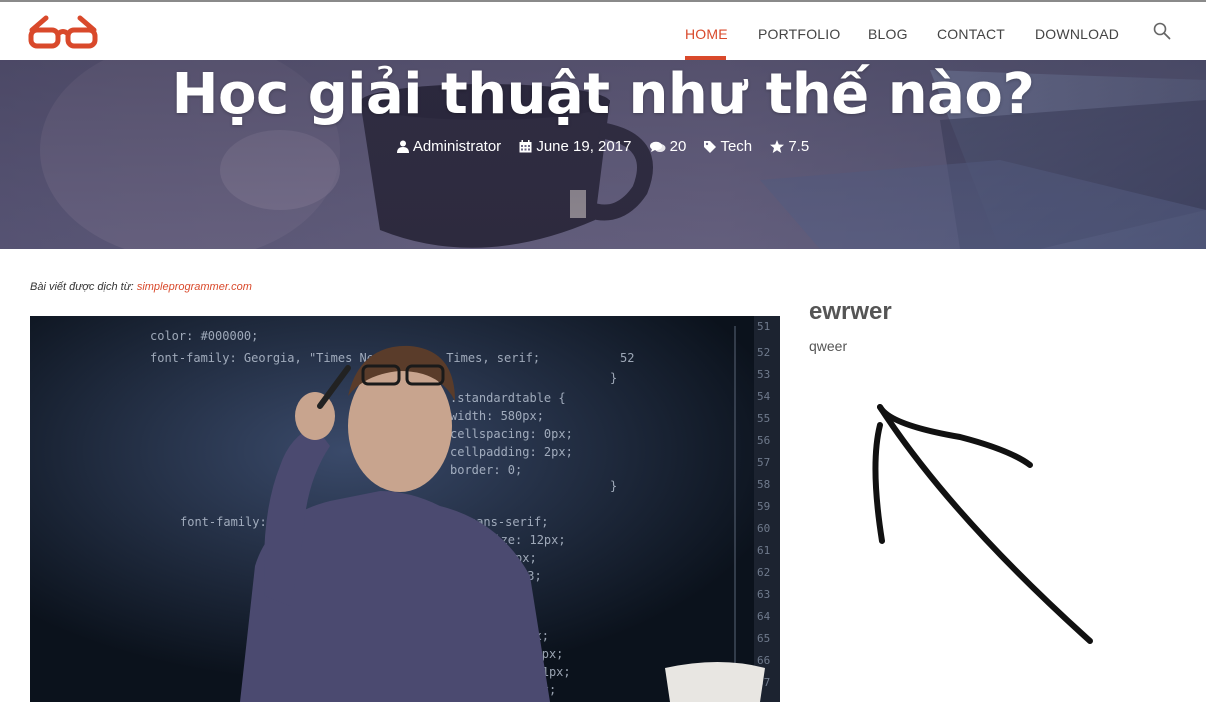  Describe the element at coordinates (603, 31) in the screenshot. I see `site-header: HOME PORTFOLIO BLOG CONTACT DOWNLOAD` at that location.